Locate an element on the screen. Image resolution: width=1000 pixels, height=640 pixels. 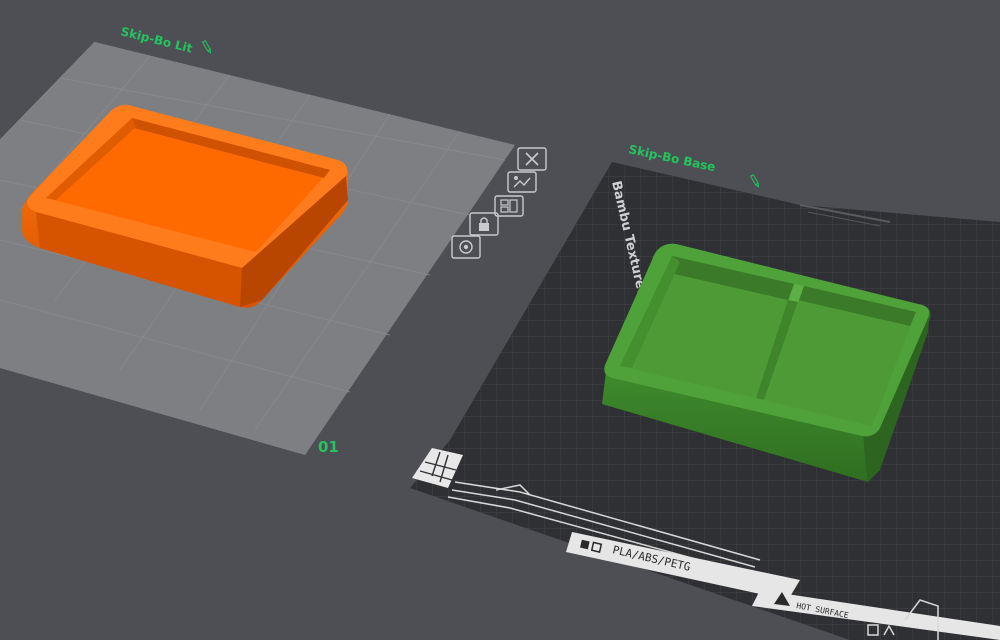
plate-1-index: 01 is located at coordinates (328, 447).